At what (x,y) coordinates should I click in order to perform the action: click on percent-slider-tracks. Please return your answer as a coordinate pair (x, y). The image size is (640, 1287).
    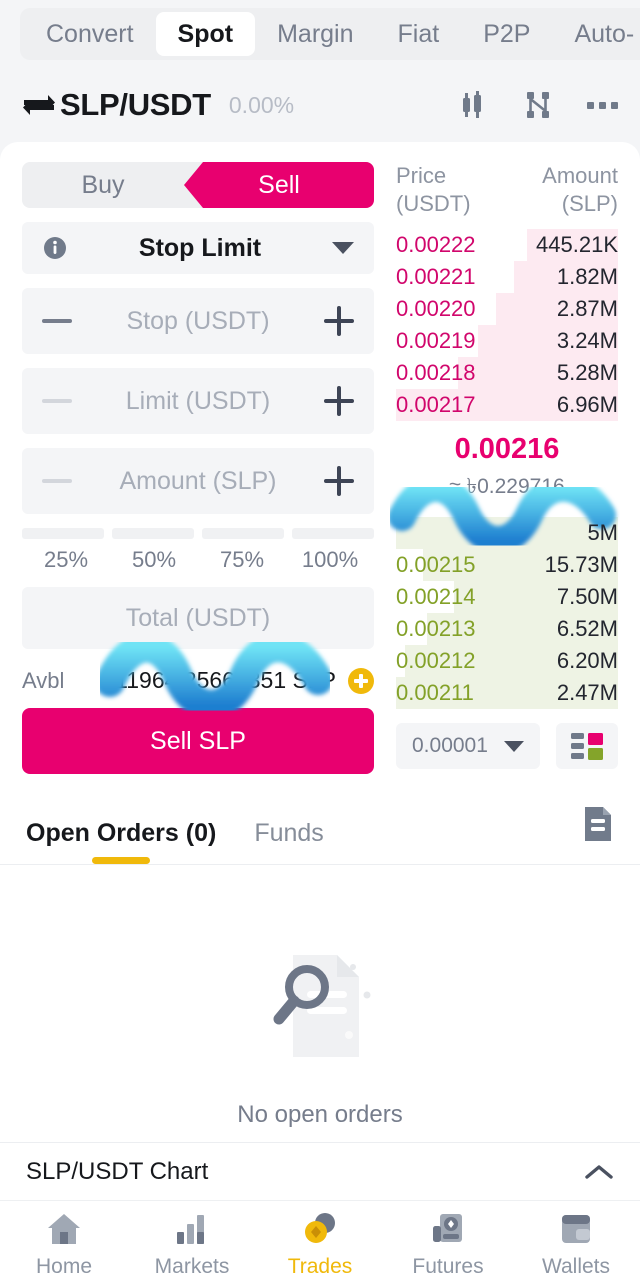
    Looking at the image, I should click on (198, 533).